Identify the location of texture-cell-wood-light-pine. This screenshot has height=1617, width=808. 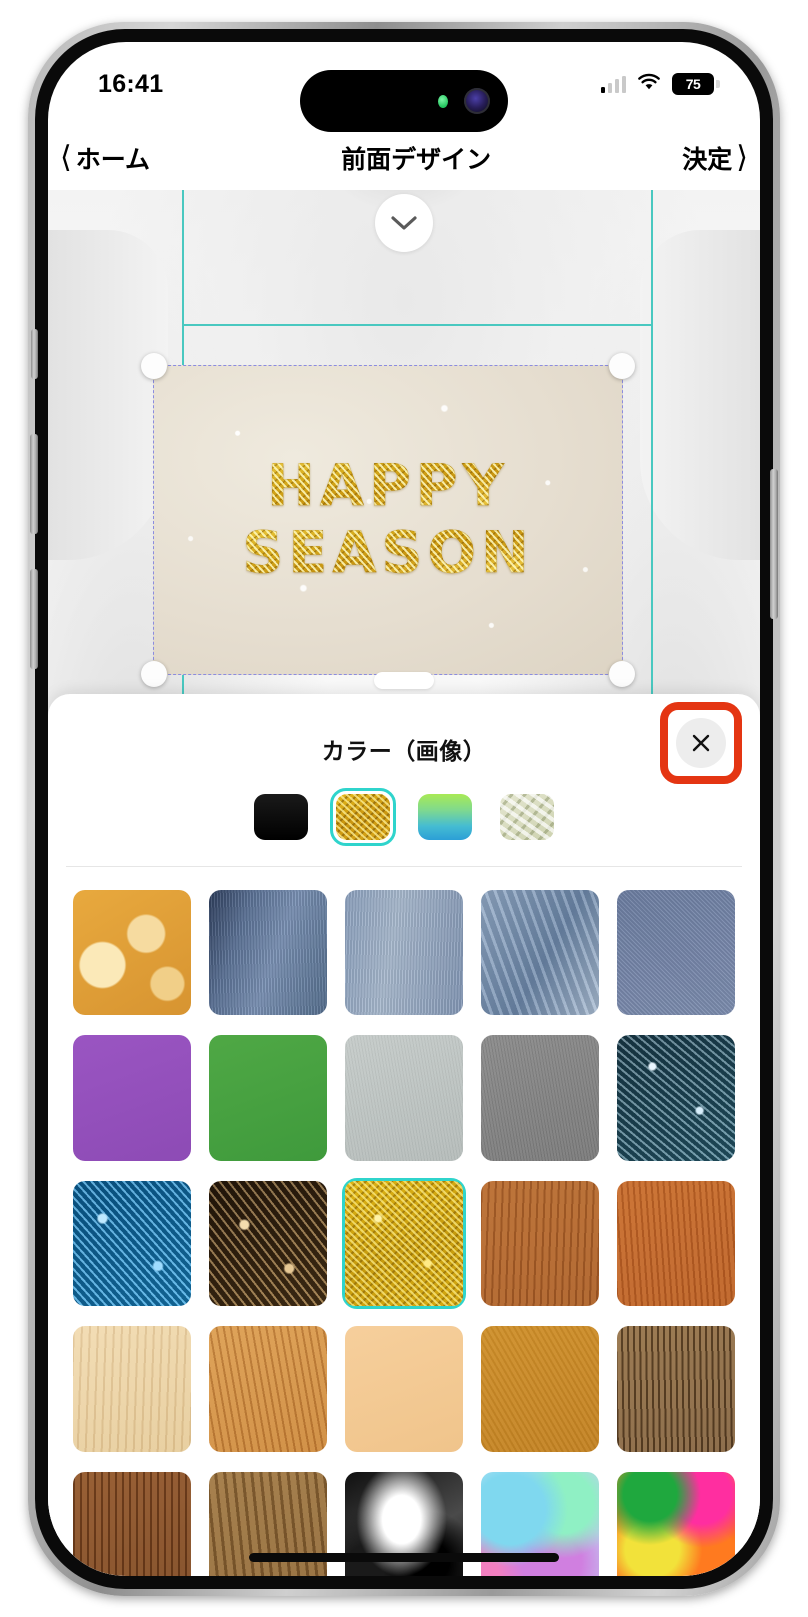
(132, 1388).